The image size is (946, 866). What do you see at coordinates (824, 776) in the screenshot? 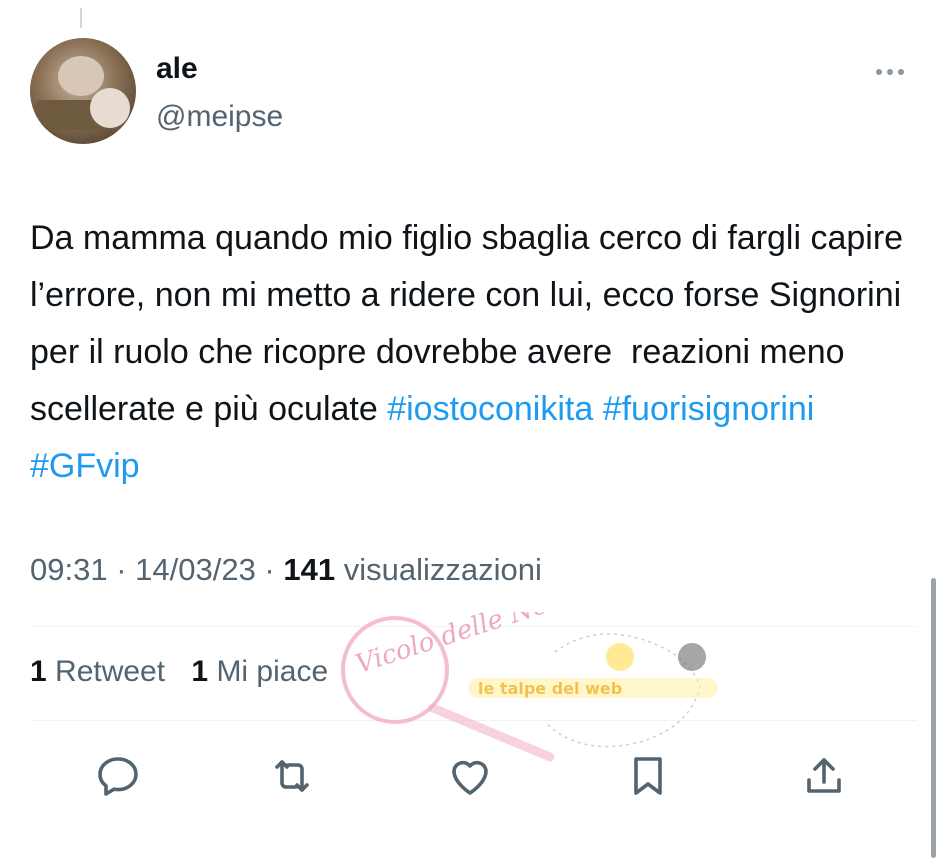
I see `share-icon` at bounding box center [824, 776].